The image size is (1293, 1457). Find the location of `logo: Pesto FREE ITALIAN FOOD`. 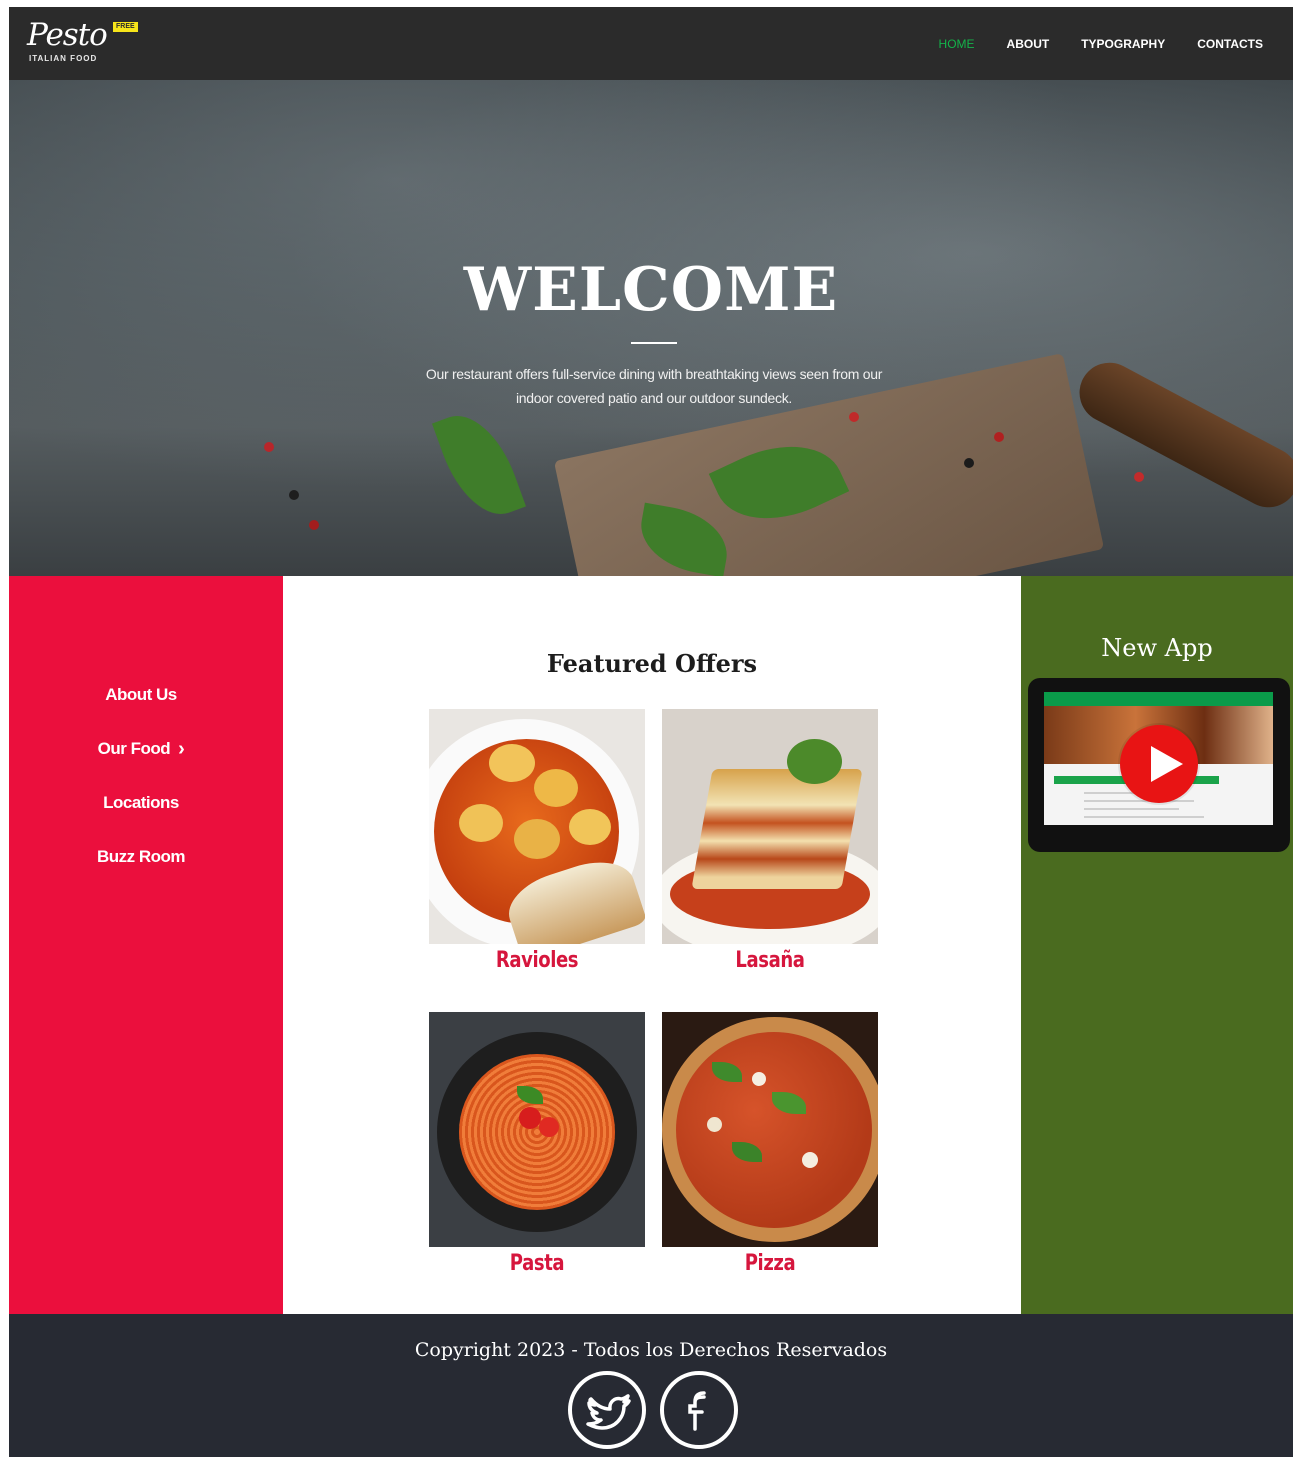

logo: Pesto FREE ITALIAN FOOD is located at coordinates (92, 43).